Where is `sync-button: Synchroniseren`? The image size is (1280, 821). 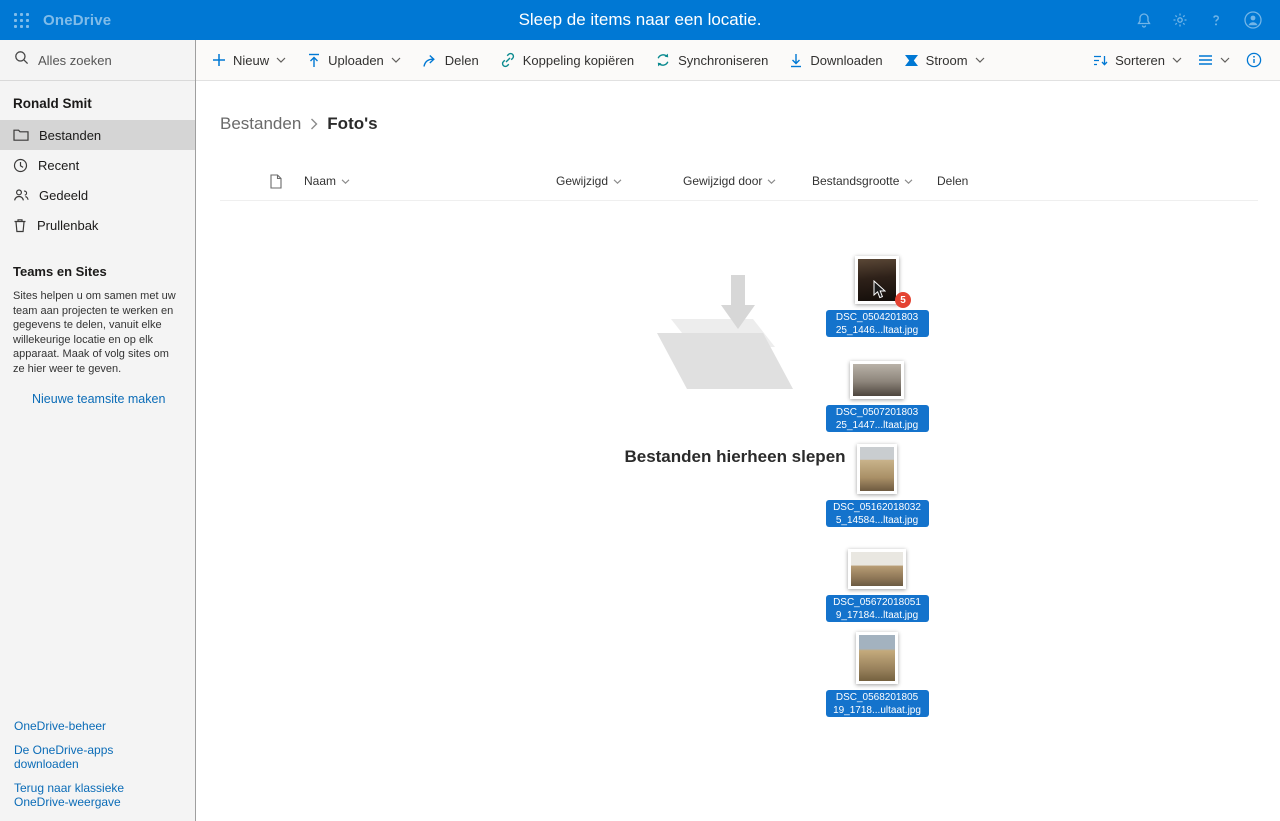
sync-button: Synchroniseren is located at coordinates (711, 60).